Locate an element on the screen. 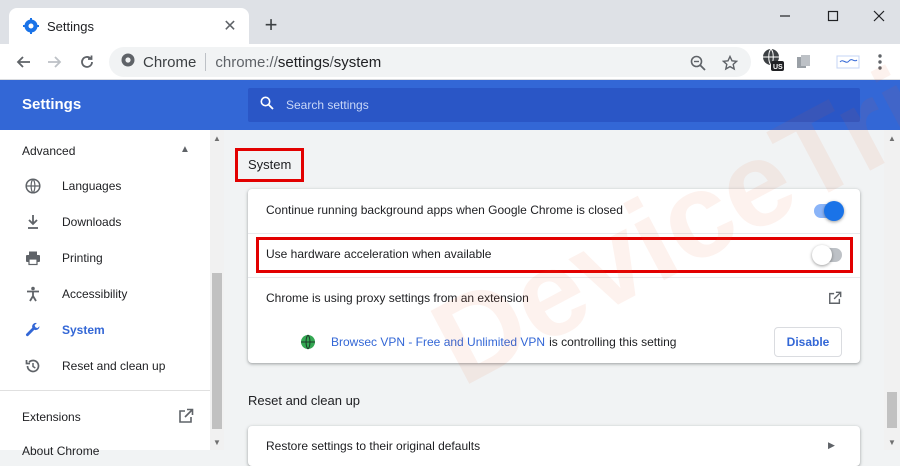 The width and height of the screenshot is (900, 466). search-icon is located at coordinates (267, 105).